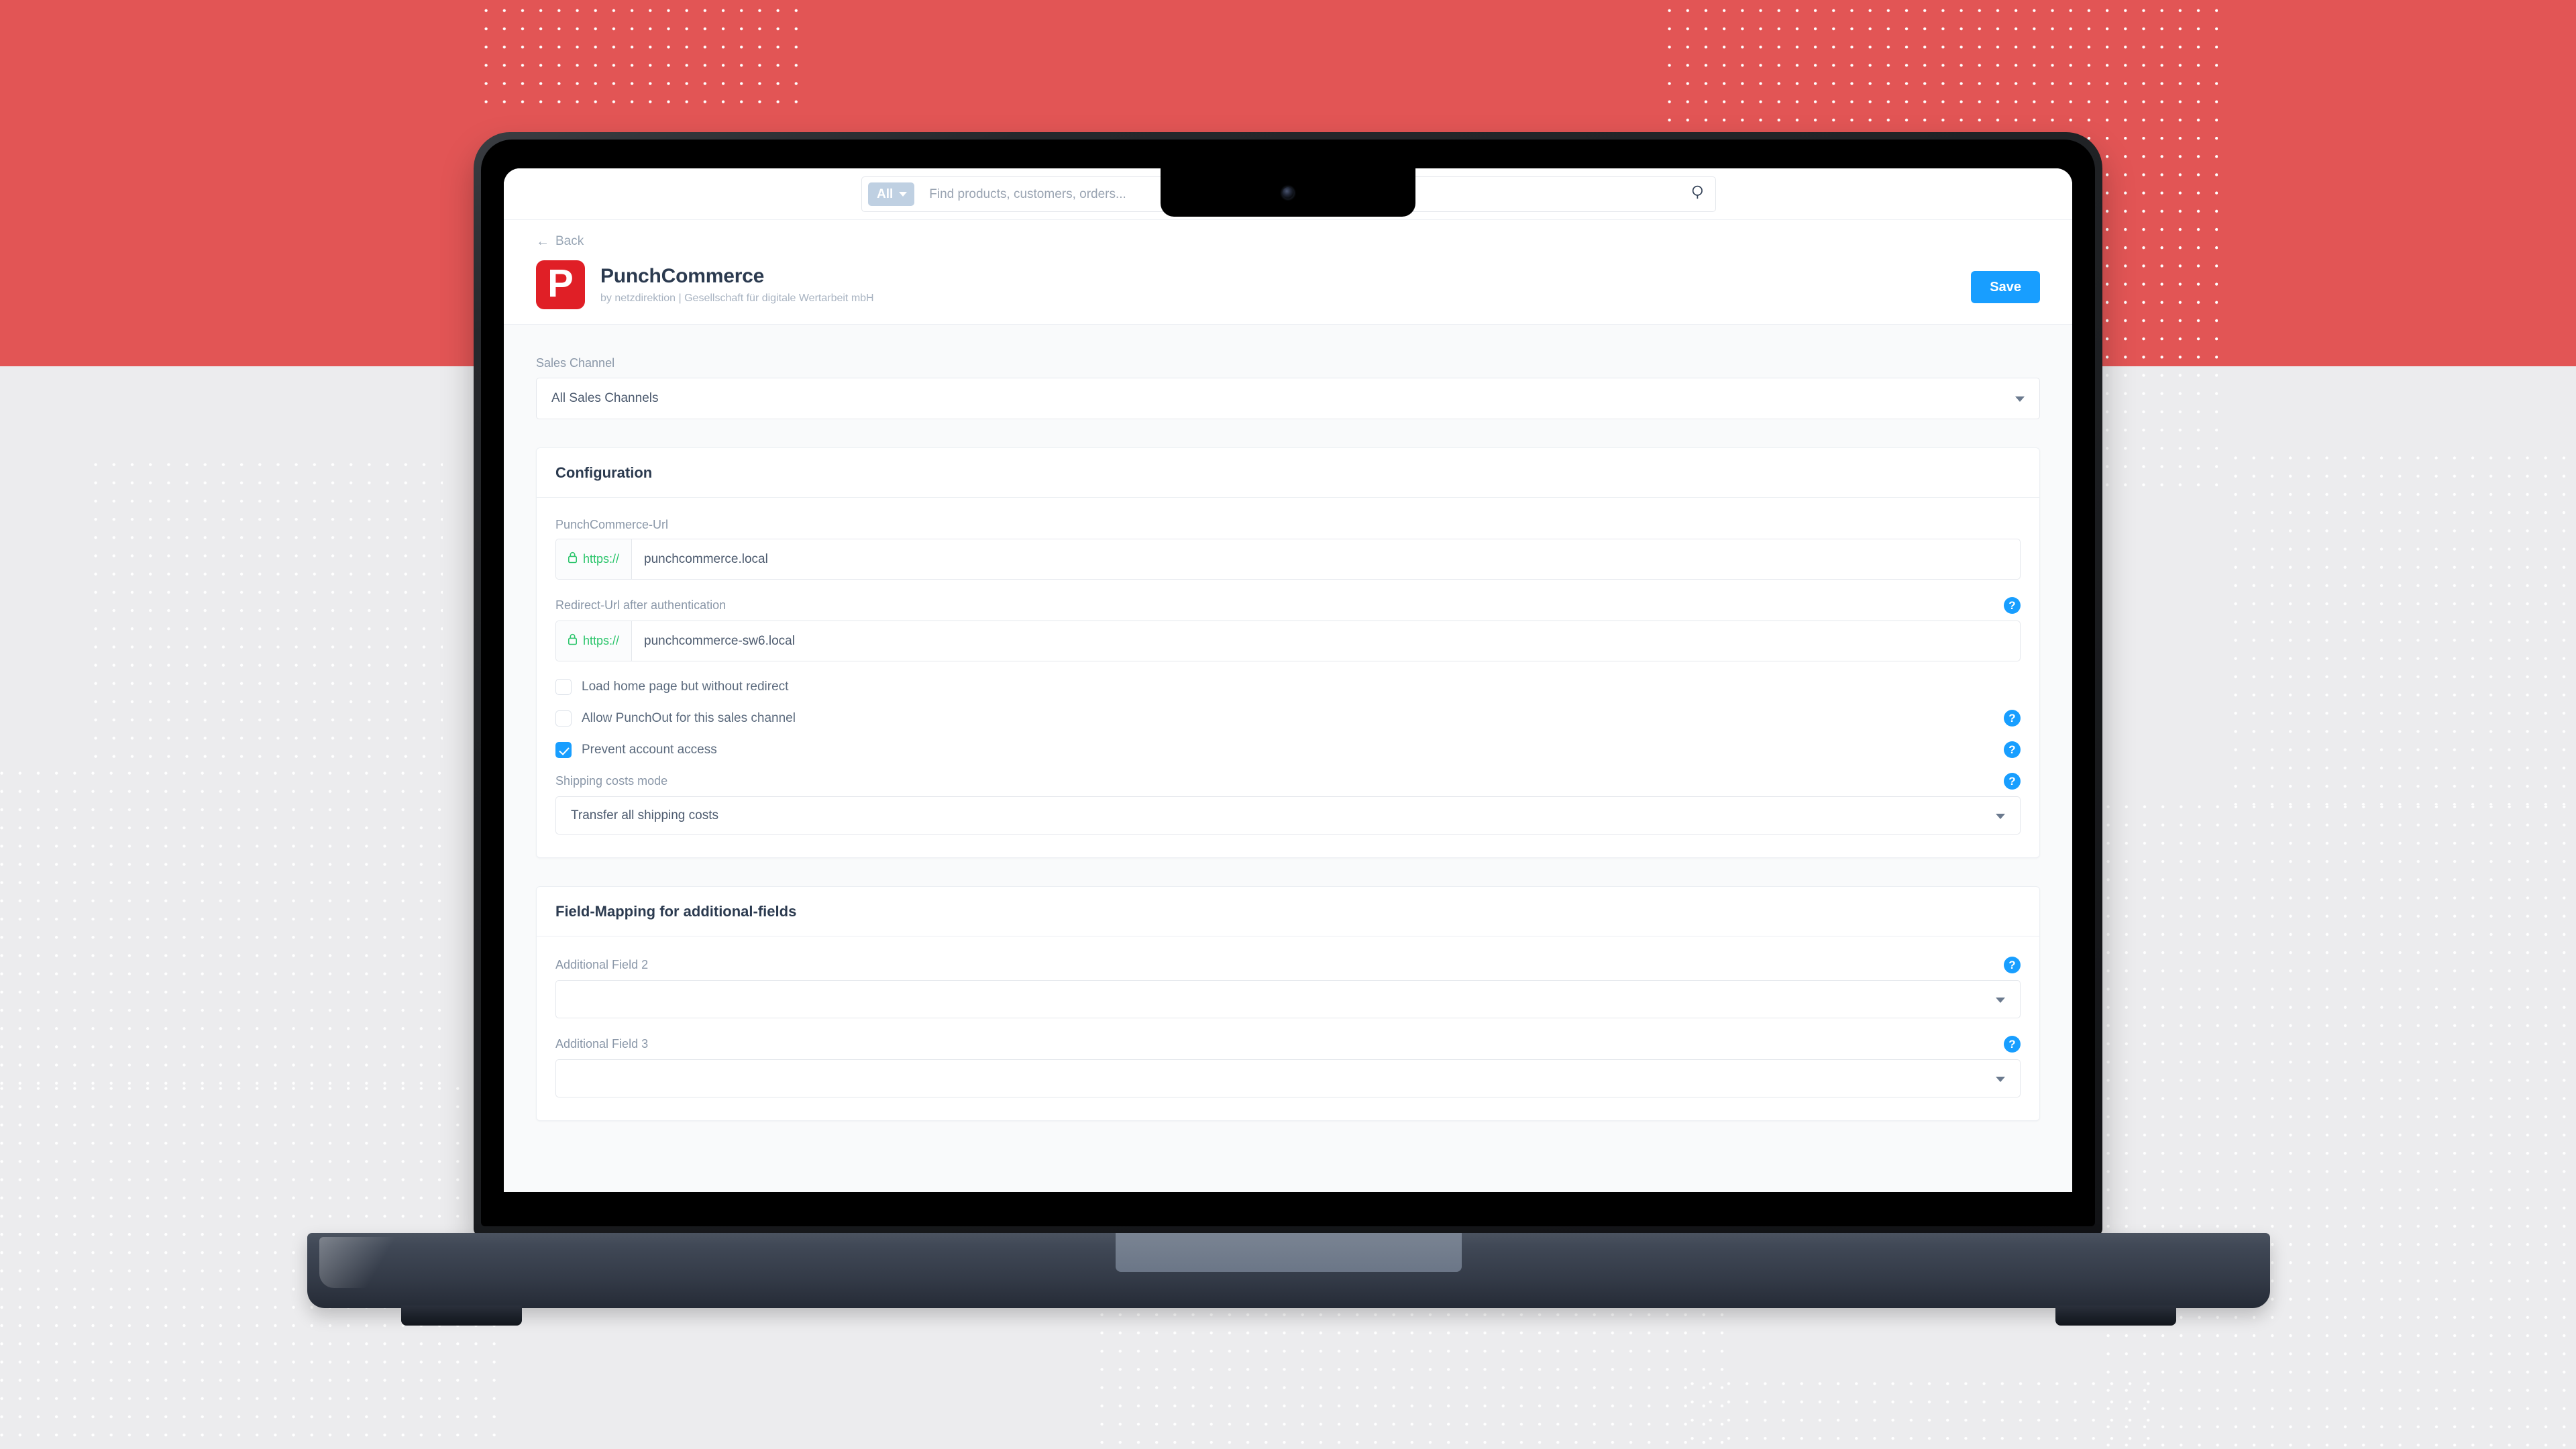 The height and width of the screenshot is (1449, 2576). What do you see at coordinates (1288, 815) in the screenshot?
I see `shipping-costs-mode-select: Transfer all shipping costs` at bounding box center [1288, 815].